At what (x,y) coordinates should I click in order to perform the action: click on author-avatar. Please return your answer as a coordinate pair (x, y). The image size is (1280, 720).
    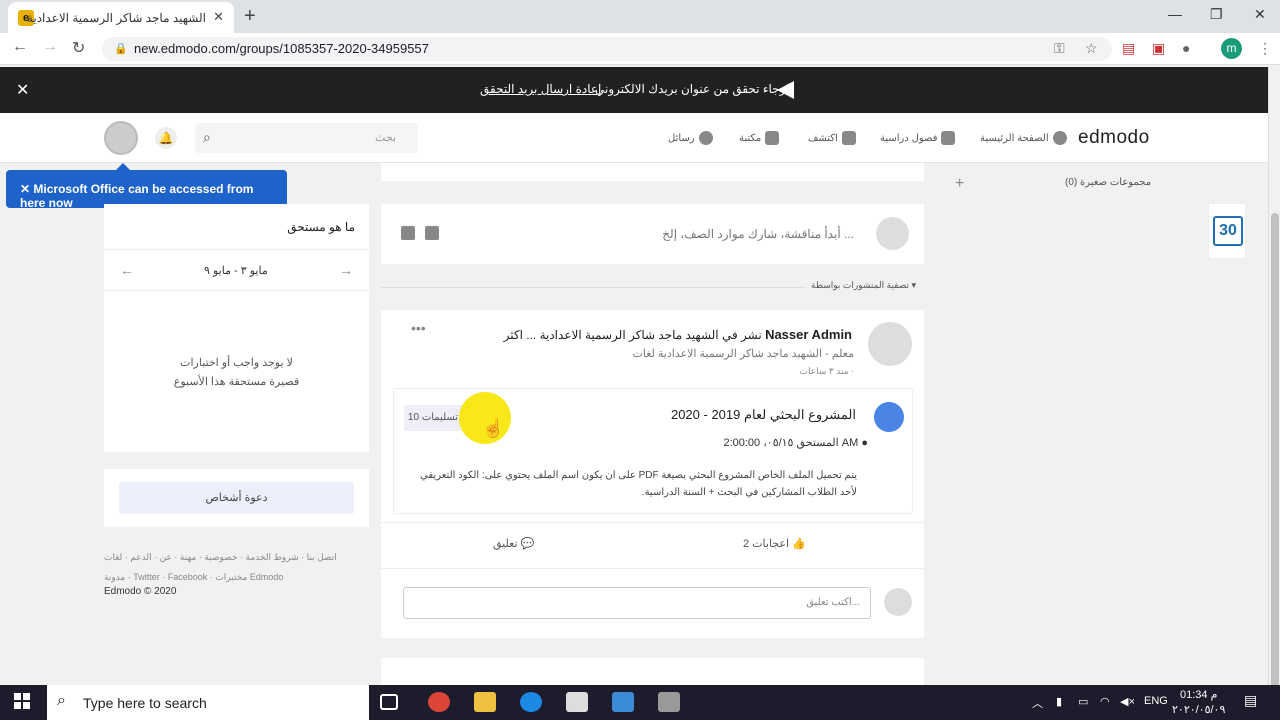
    Looking at the image, I should click on (890, 344).